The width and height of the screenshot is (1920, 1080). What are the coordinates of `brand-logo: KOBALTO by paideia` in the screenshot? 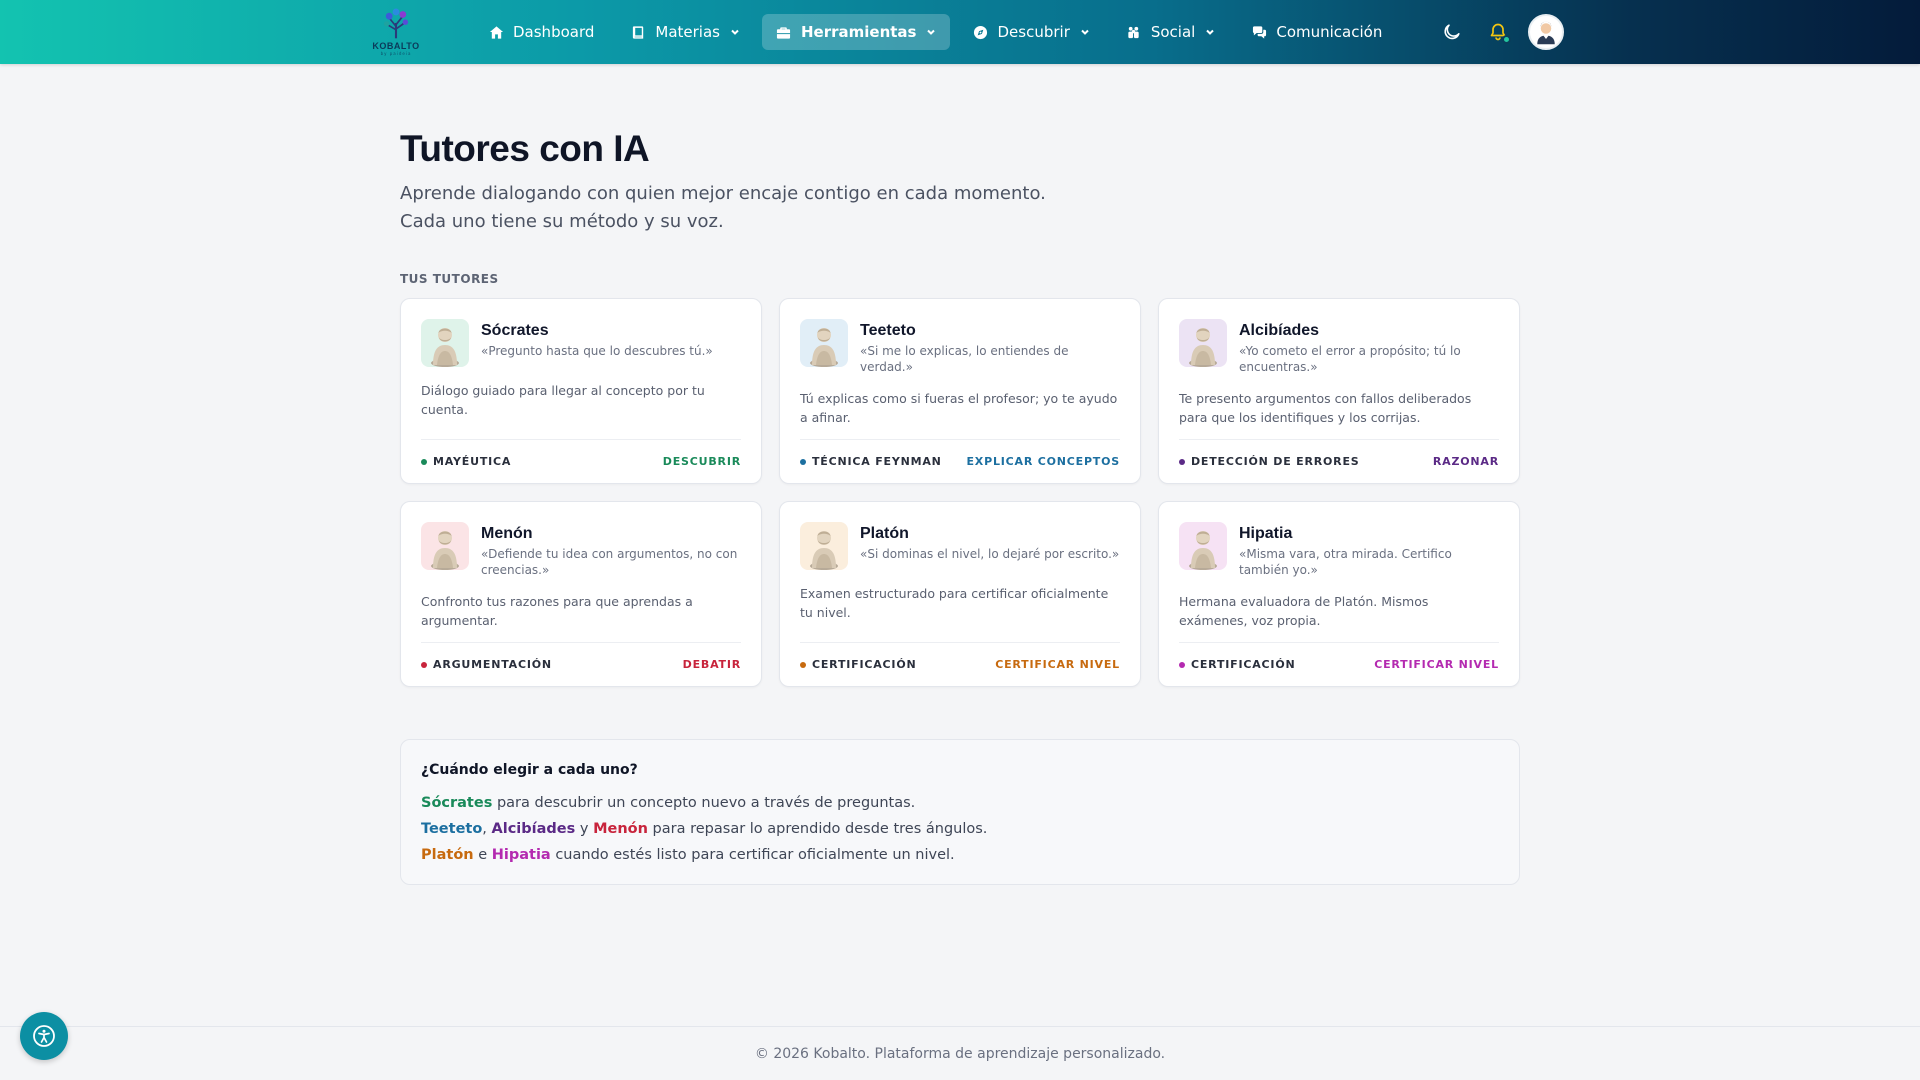 It's located at (396, 32).